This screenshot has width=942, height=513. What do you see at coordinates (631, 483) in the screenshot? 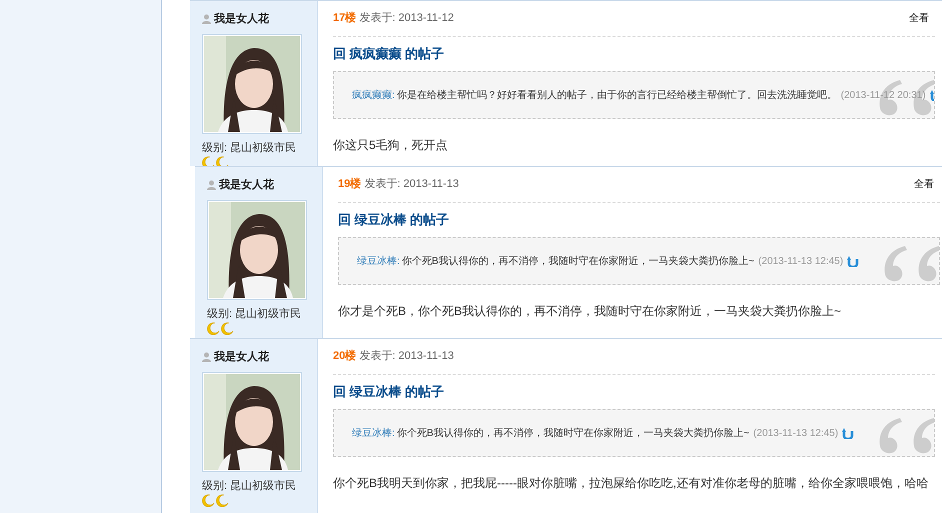
I see `post-body: 你个死B我明天到你家，把我屁-----眼对你脏嘴，拉泡屎给你吃吃,还有对准你老母的脏嘴，给你全家喂喂饱，哈哈` at bounding box center [631, 483].